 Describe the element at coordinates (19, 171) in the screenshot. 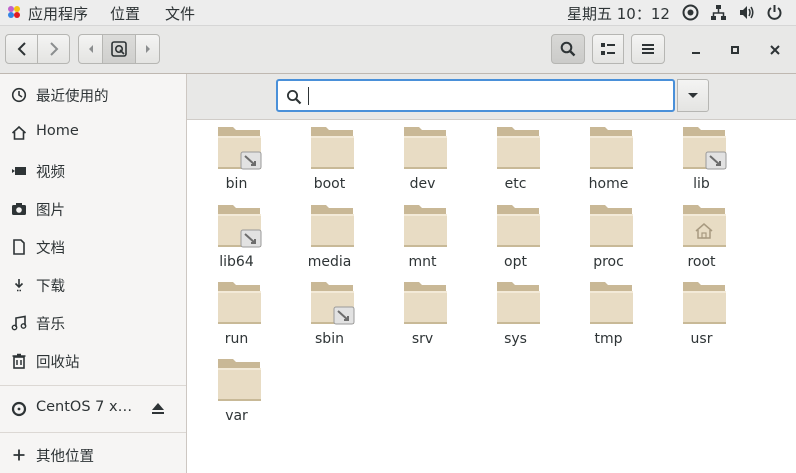

I see `video-icon` at that location.